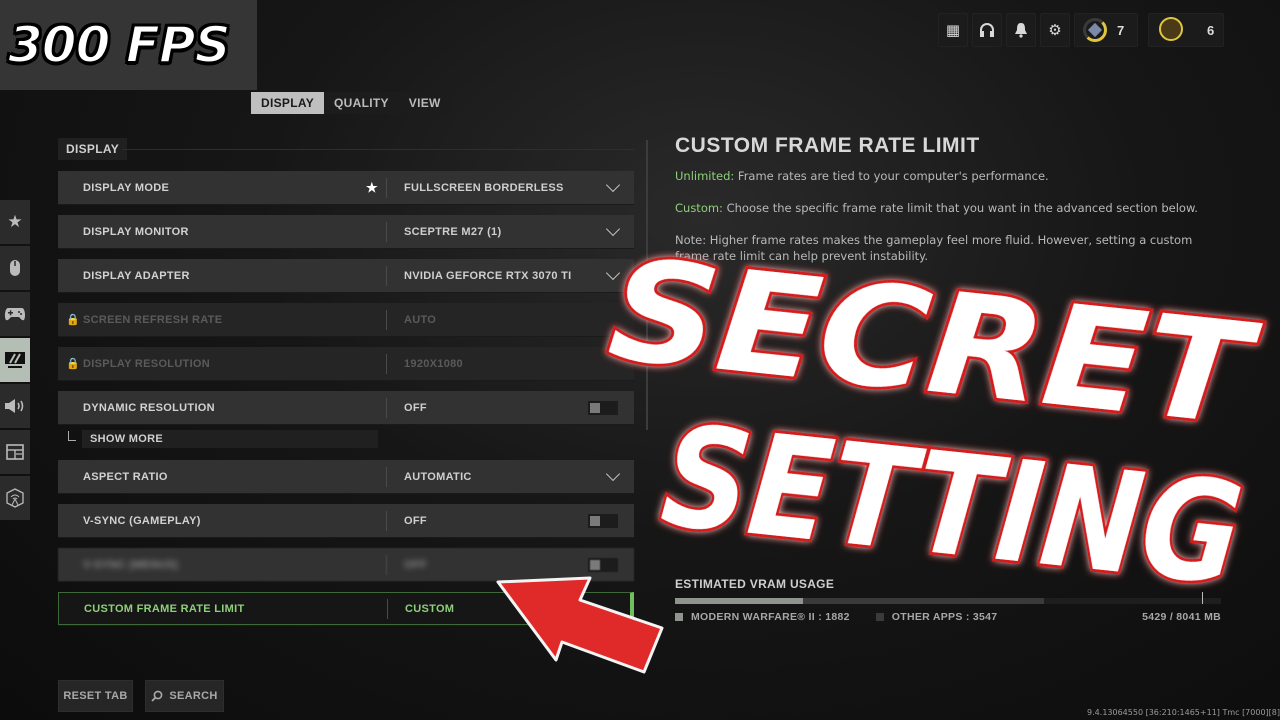  I want to click on section-header: DISPLAY, so click(93, 149).